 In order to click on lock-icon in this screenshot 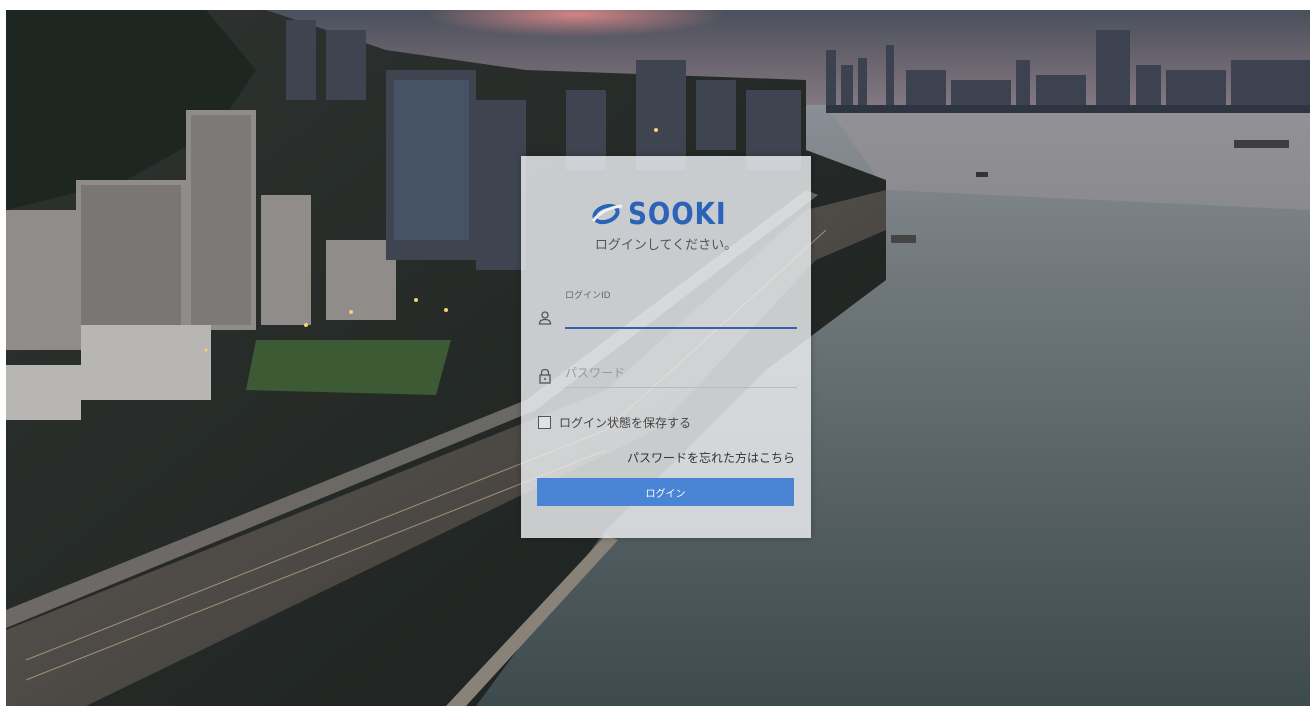, I will do `click(545, 376)`.